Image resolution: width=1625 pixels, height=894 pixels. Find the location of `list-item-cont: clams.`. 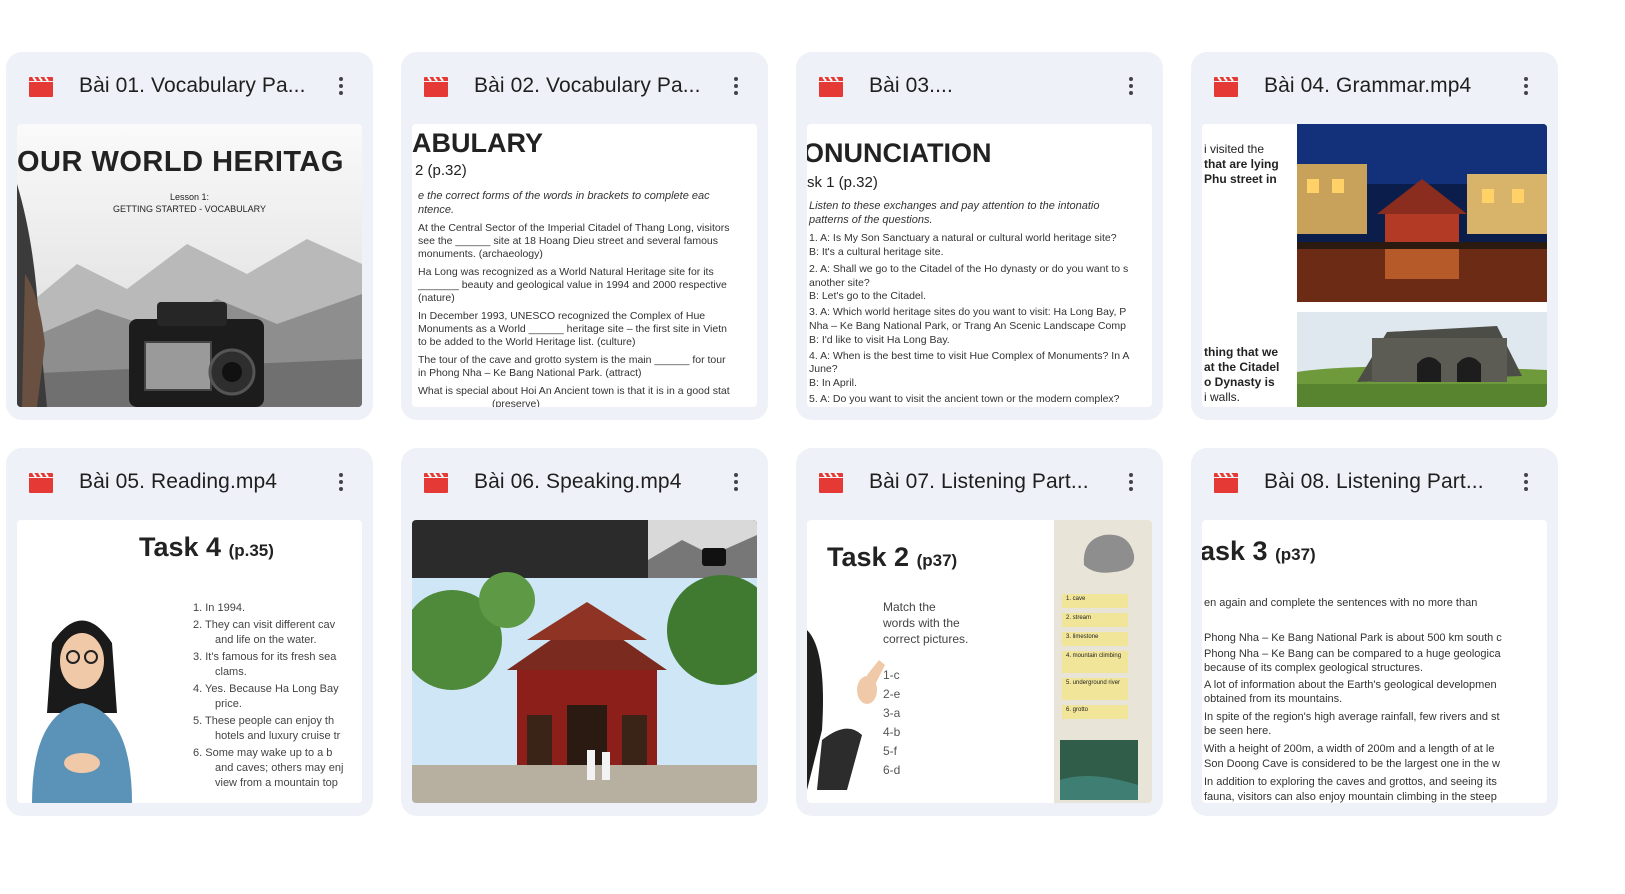

list-item-cont: clams. is located at coordinates (231, 672).